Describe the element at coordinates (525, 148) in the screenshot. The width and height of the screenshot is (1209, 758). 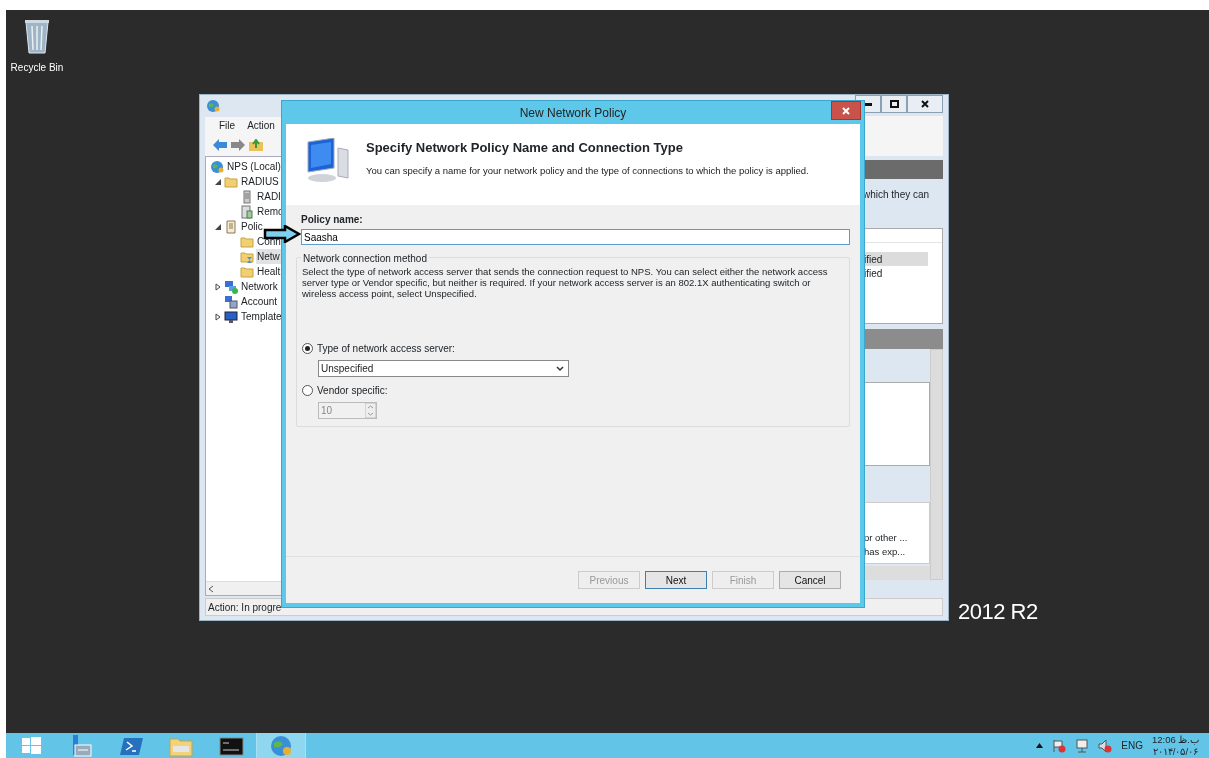
I see `page-heading: Specify Network Policy Name and Connection Type` at that location.